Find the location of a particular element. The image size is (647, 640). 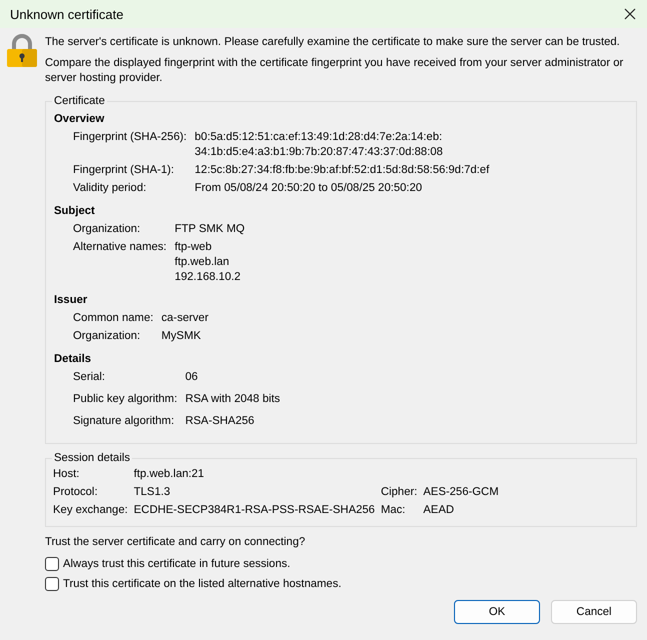

checkbox-label: Trust this certificate on the listed alternative hostnames. is located at coordinates (202, 584).